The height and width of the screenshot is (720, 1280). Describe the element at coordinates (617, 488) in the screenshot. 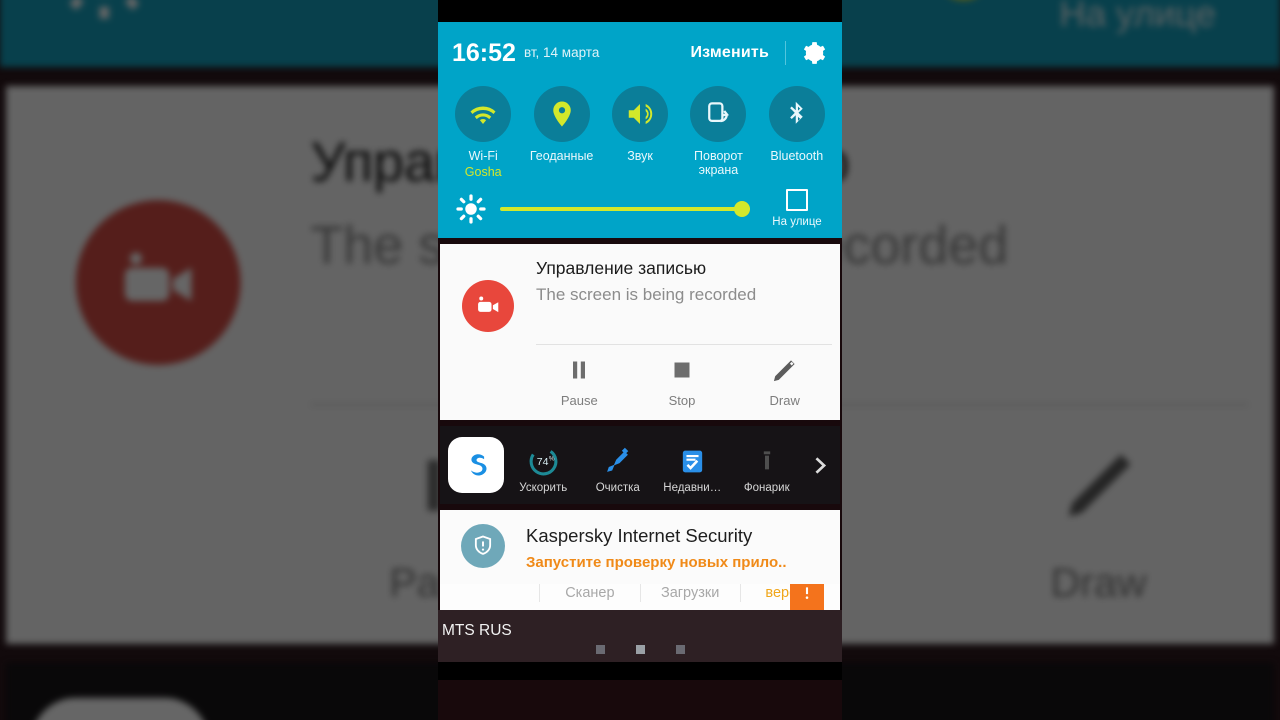

I see `shortcut-clean-label: Очистка` at that location.